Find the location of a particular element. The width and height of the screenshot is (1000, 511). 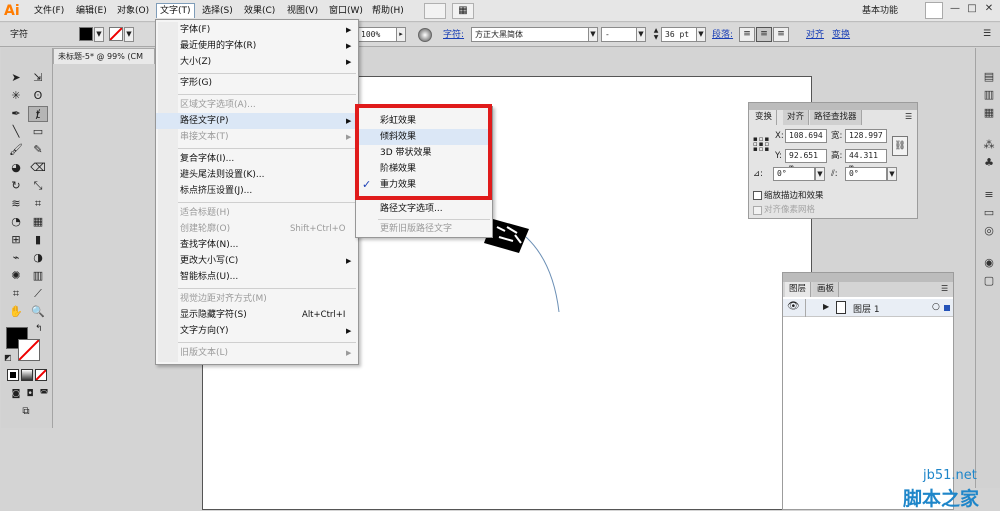

scale-strokes-checkbox is located at coordinates (757, 195).